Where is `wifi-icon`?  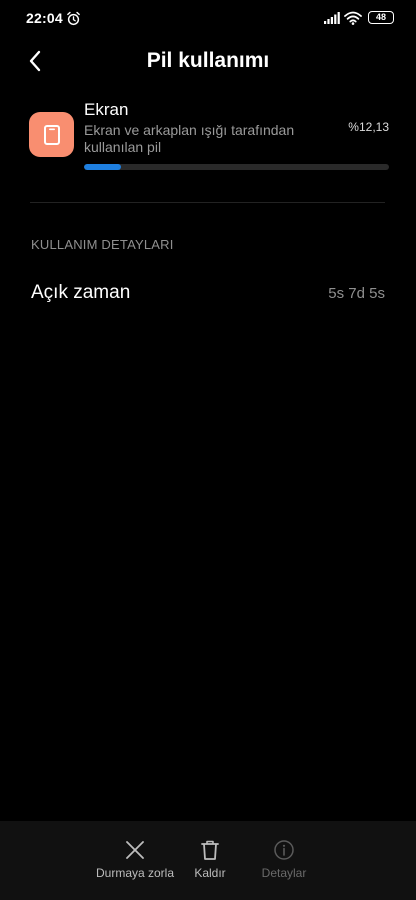 wifi-icon is located at coordinates (353, 18).